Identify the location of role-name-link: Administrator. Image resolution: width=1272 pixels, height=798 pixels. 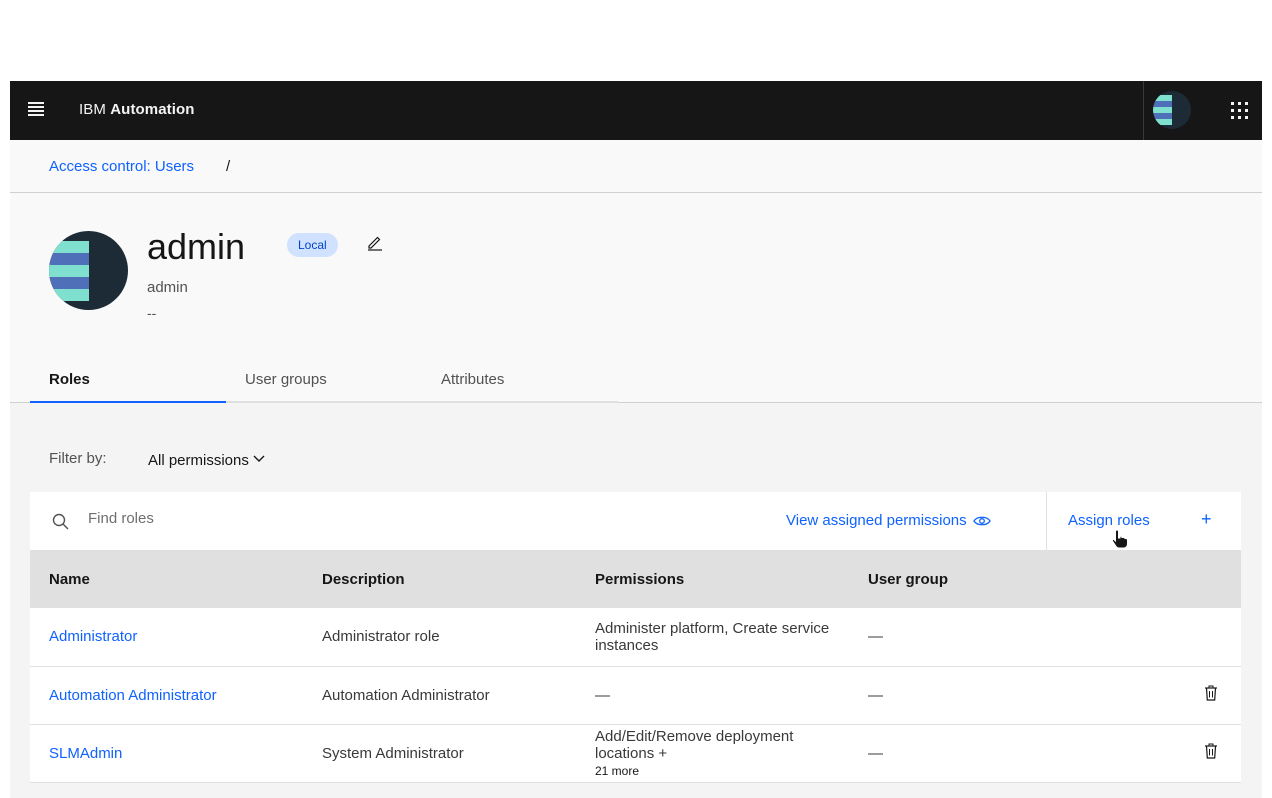
(166, 637).